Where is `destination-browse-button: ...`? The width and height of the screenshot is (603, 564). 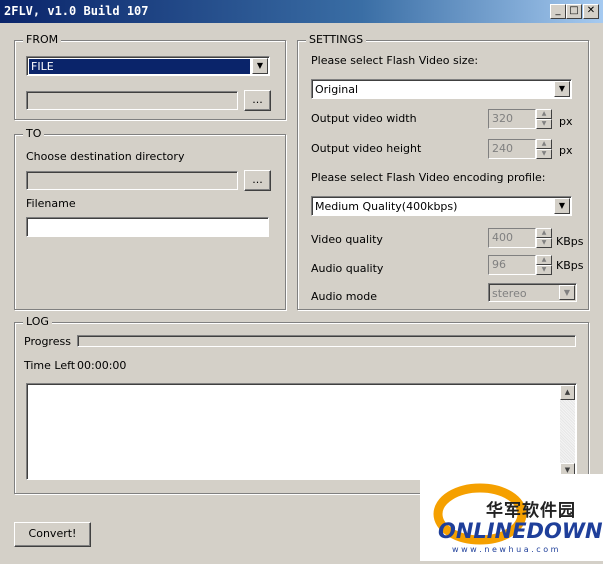
destination-browse-button: ... is located at coordinates (257, 180).